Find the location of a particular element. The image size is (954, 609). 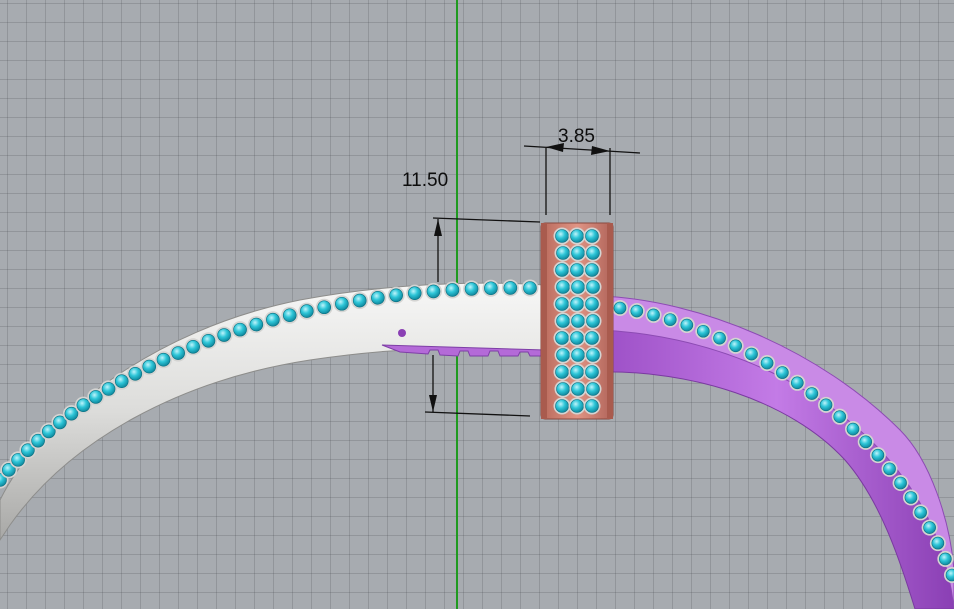

collar-gem-grid is located at coordinates (577, 321).